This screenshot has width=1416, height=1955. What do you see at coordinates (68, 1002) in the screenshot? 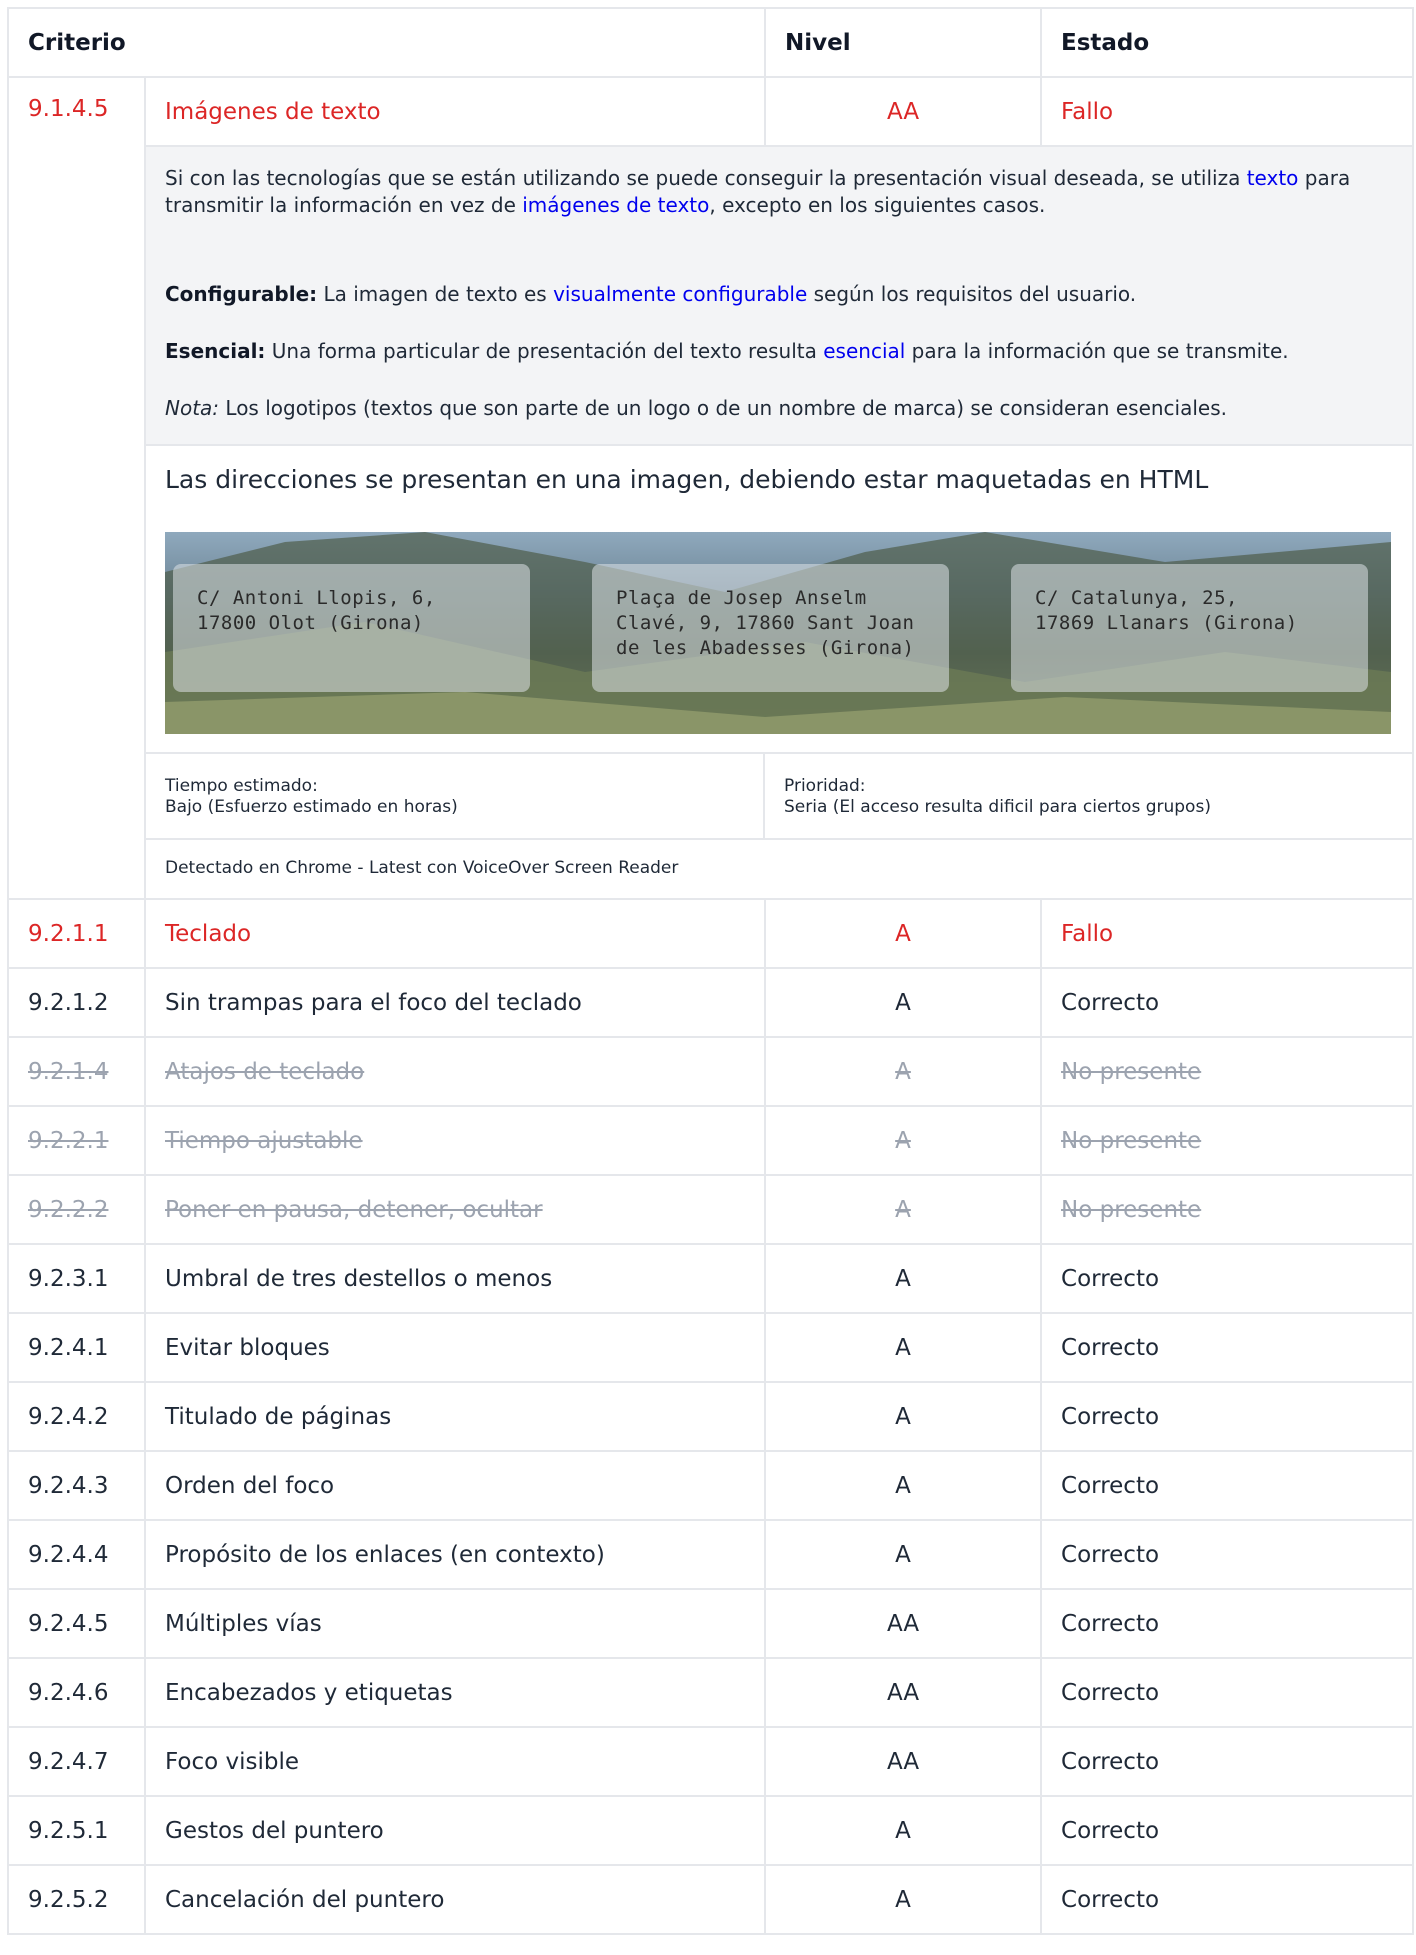
I see `criterion-id-text: 9.2.1.2` at bounding box center [68, 1002].